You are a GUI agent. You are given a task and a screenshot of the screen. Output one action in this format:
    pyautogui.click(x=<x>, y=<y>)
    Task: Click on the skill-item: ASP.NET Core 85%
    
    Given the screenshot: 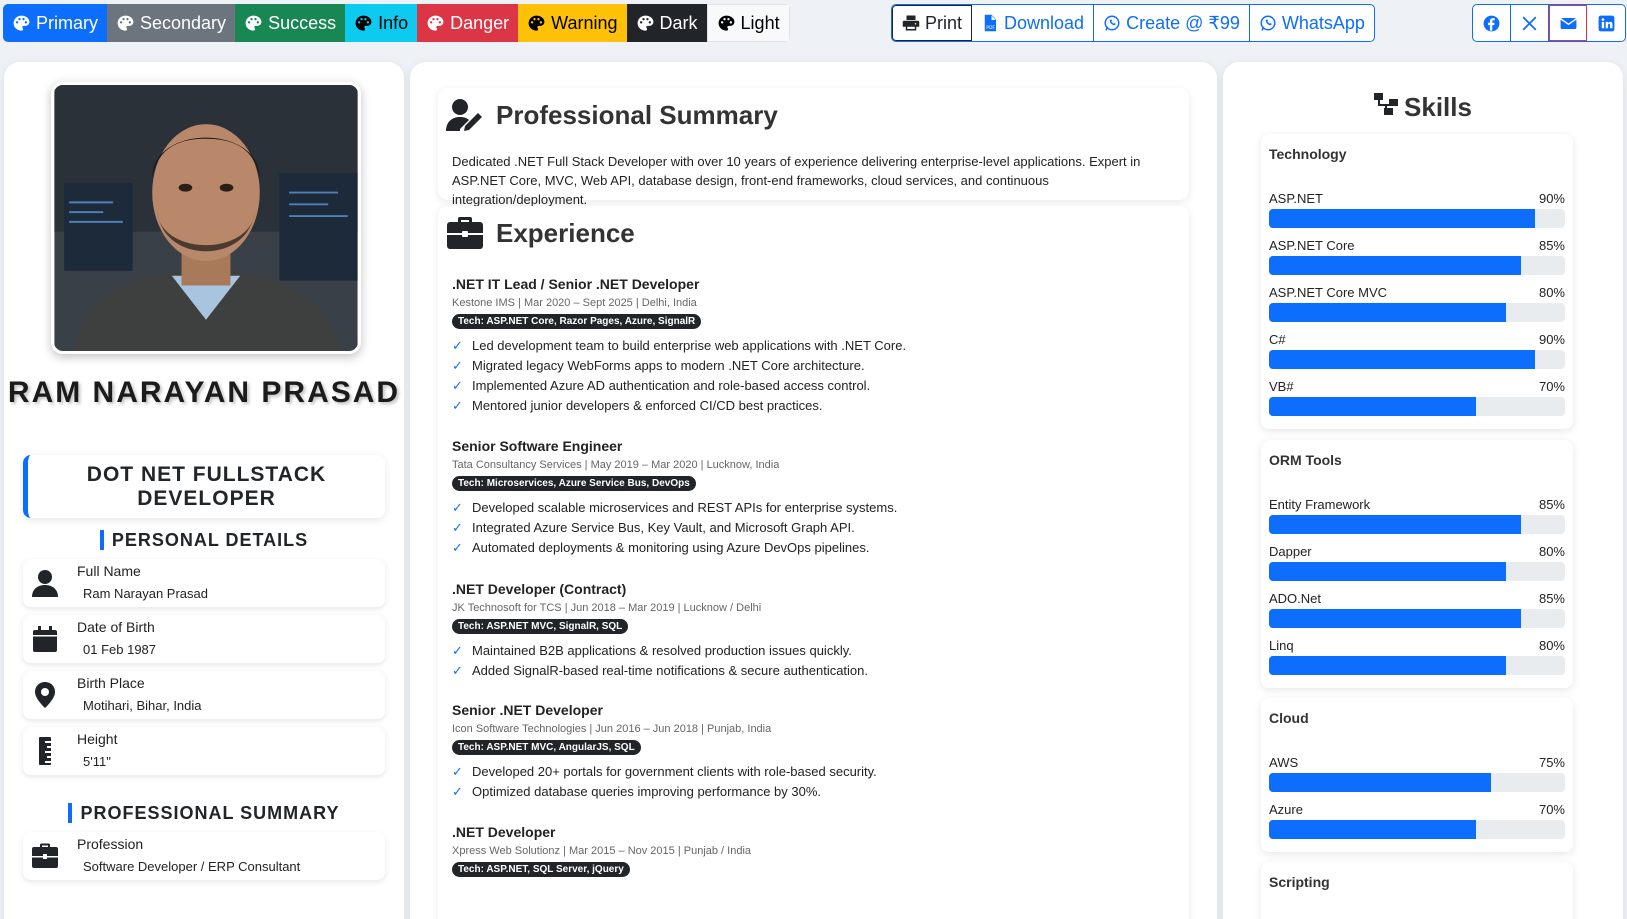 What is the action you would take?
    pyautogui.click(x=1417, y=256)
    